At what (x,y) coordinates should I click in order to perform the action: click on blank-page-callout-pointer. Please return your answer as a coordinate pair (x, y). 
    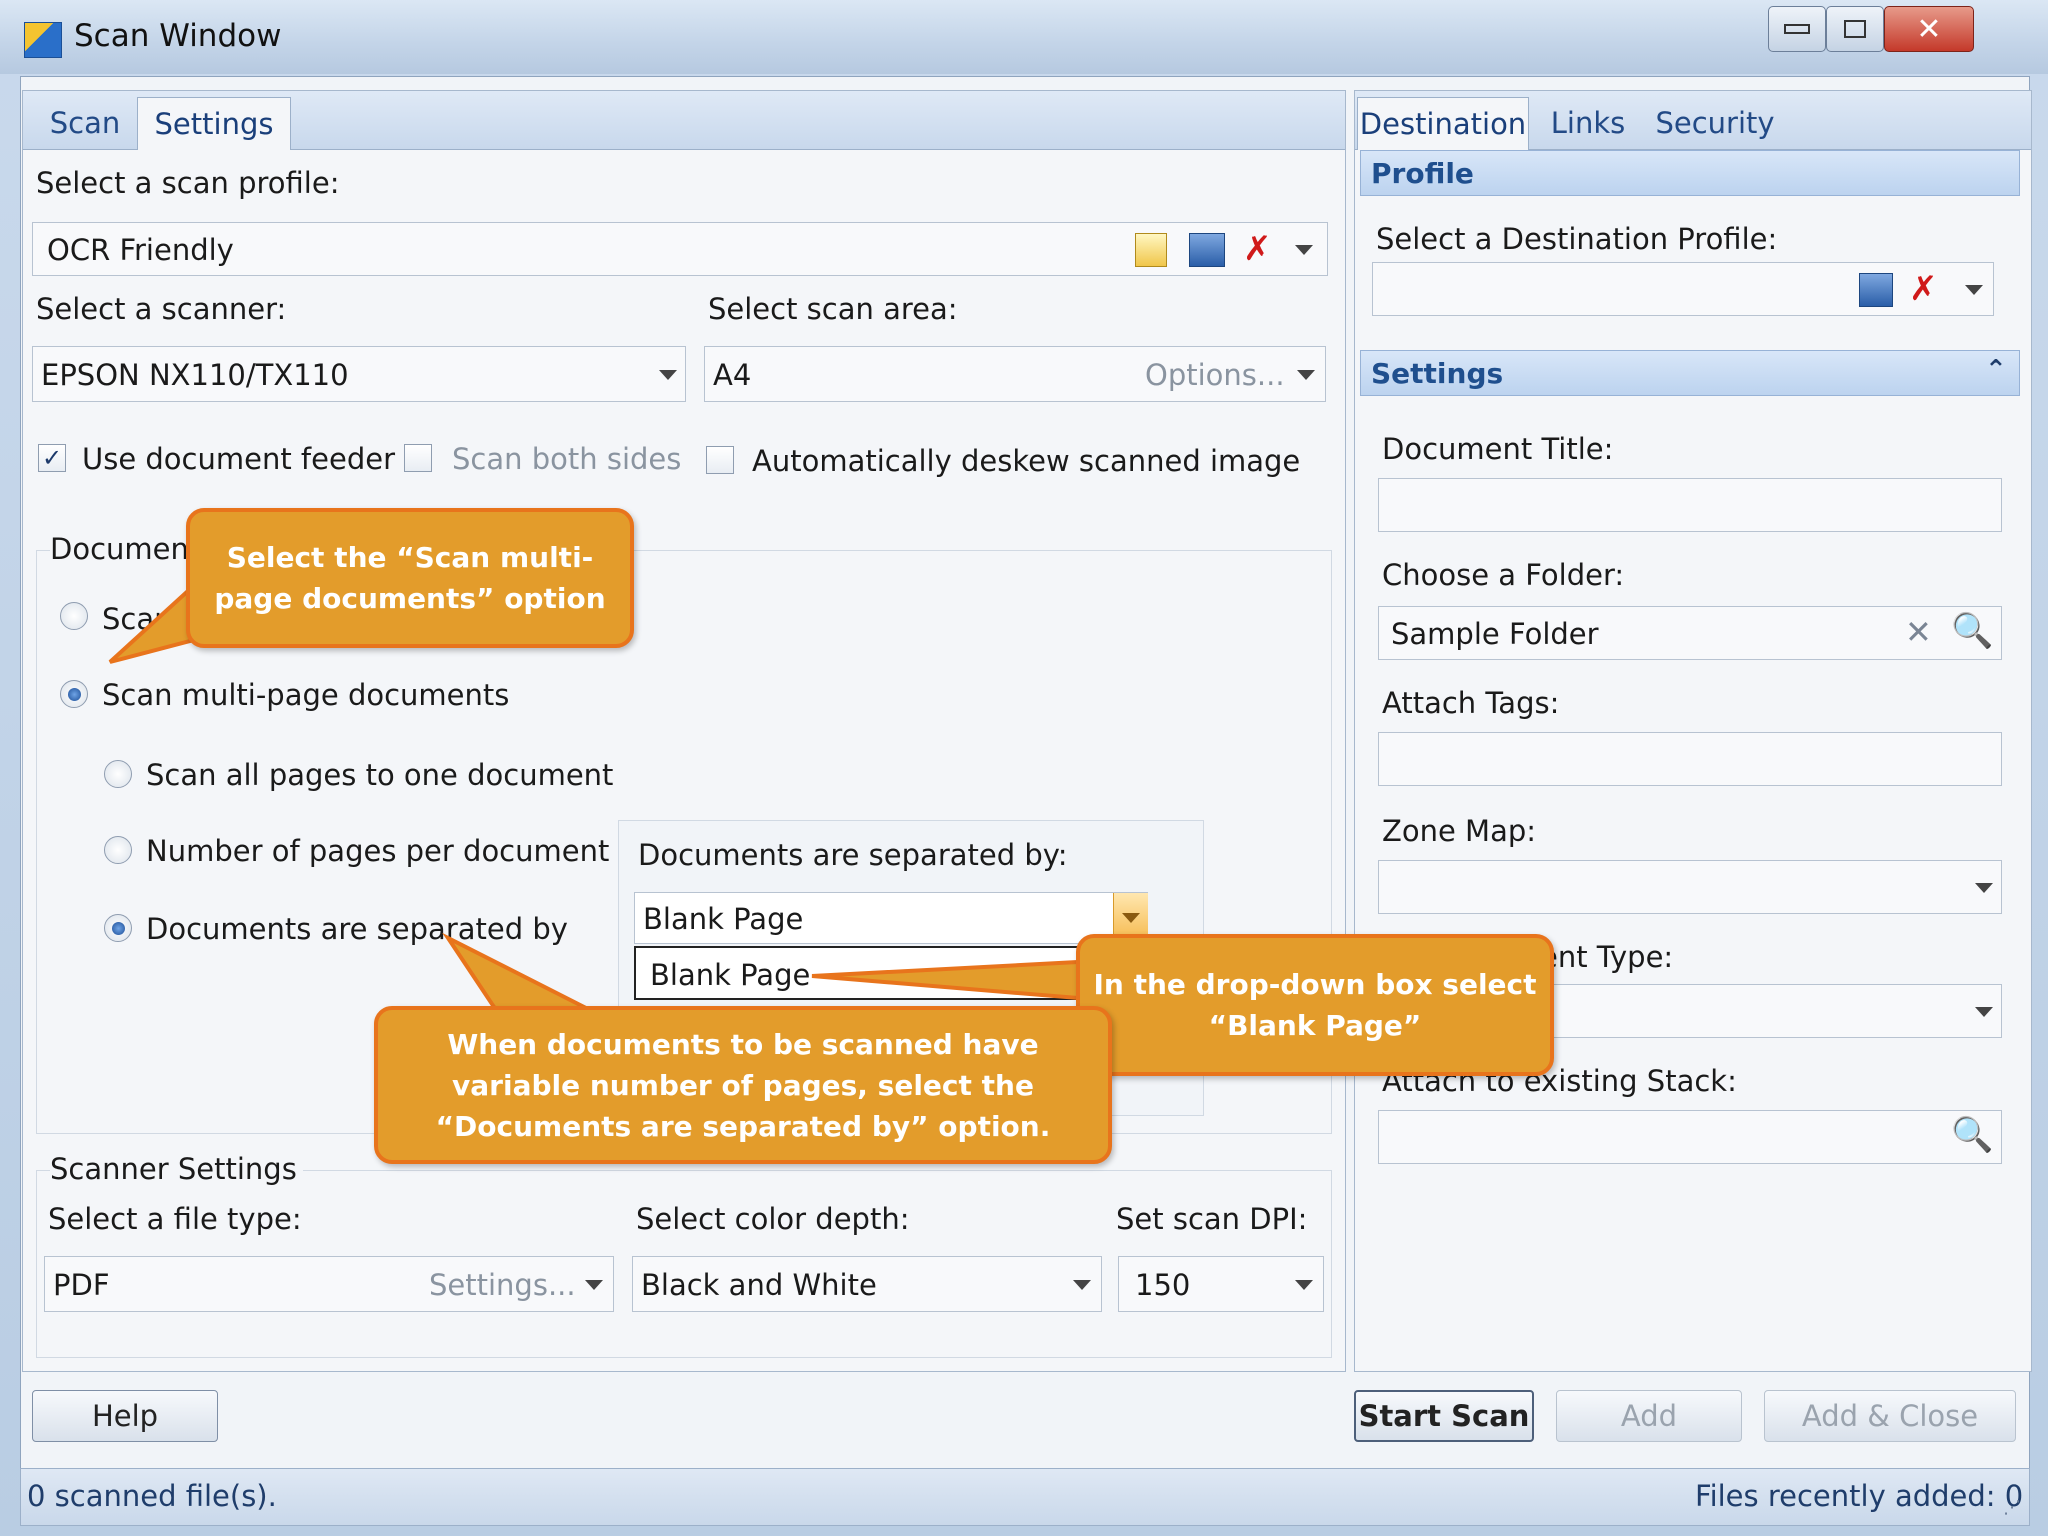
    Looking at the image, I should click on (945, 980).